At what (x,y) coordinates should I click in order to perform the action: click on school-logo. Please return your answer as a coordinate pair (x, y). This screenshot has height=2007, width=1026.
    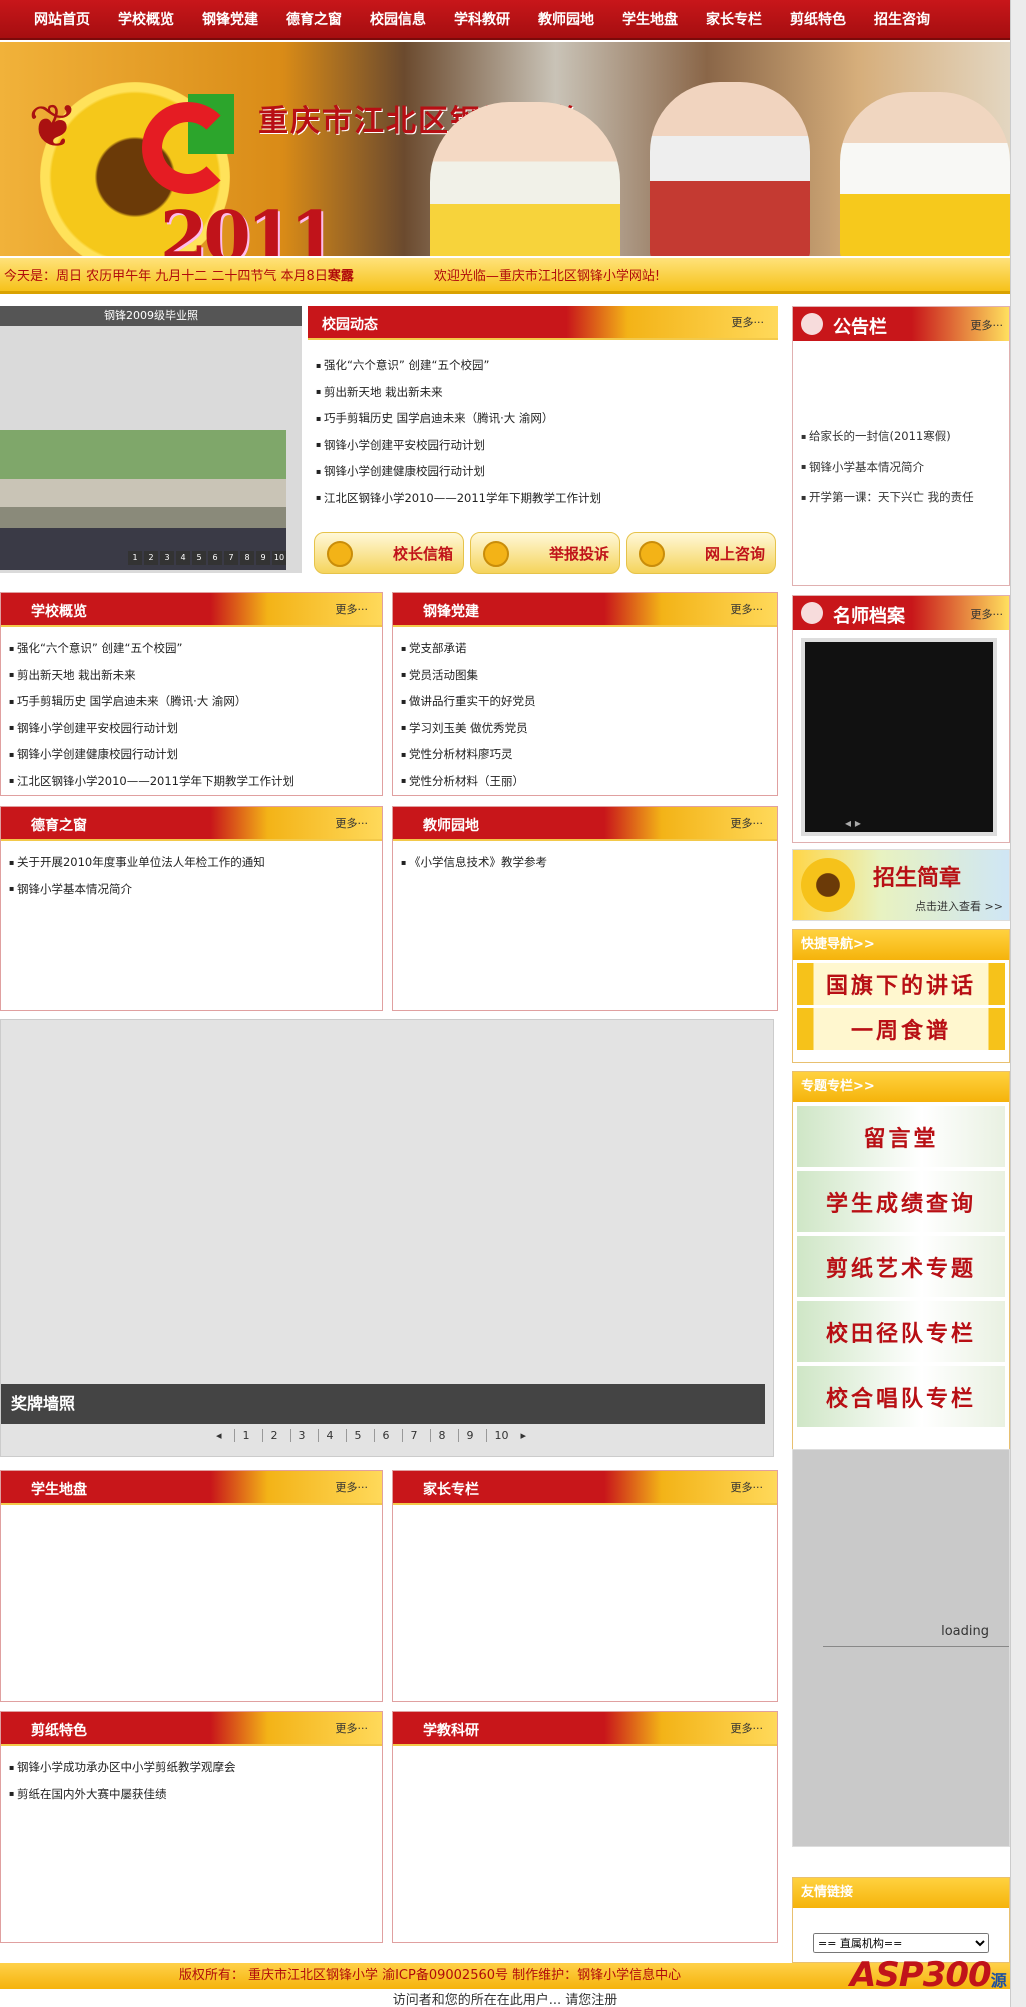
    Looking at the image, I should click on (188, 148).